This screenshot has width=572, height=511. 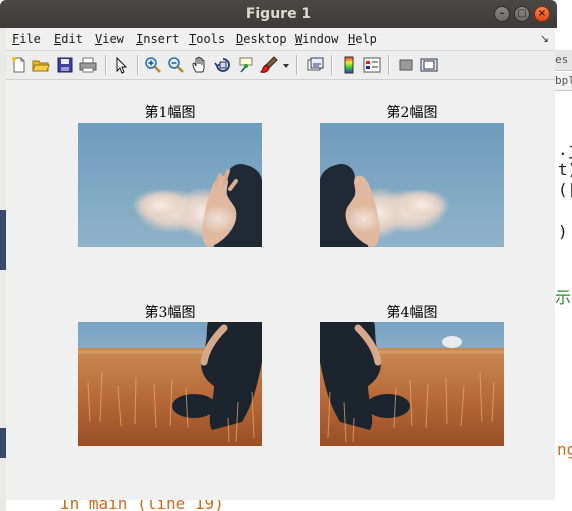 What do you see at coordinates (564, 449) in the screenshot?
I see `editor-string-fragment: ng` at bounding box center [564, 449].